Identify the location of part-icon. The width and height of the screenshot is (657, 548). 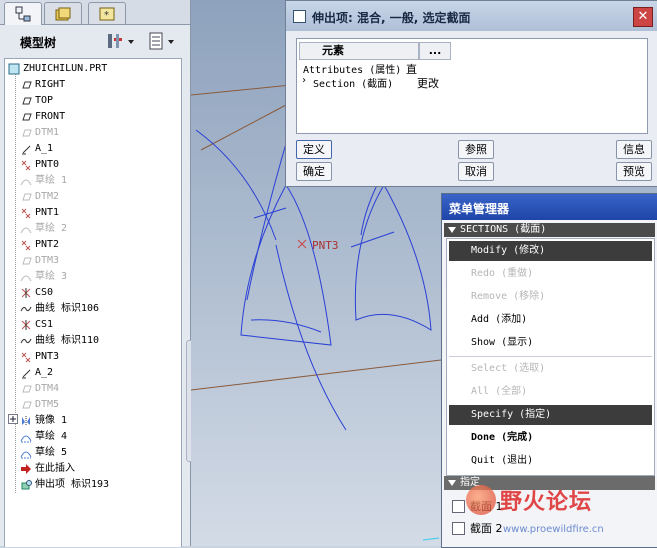
(14, 69).